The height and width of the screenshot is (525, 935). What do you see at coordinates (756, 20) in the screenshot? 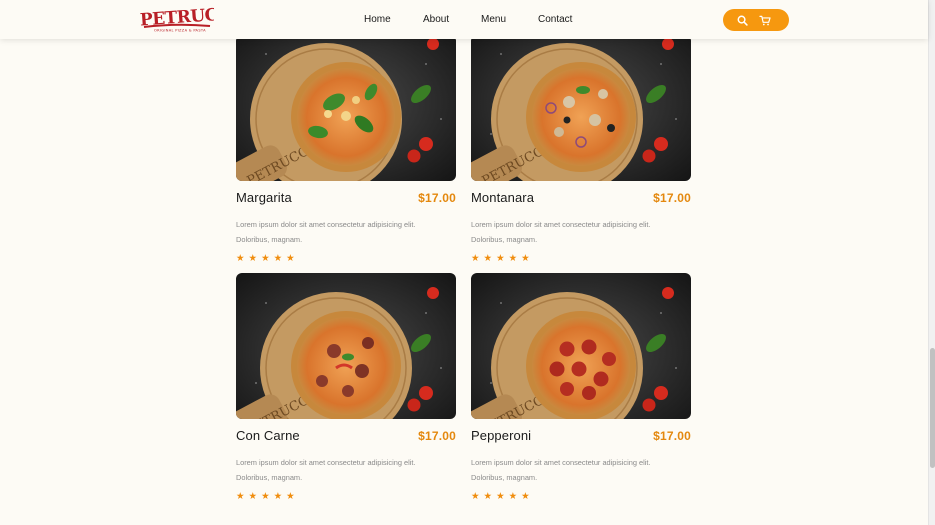
I see `header-actions` at bounding box center [756, 20].